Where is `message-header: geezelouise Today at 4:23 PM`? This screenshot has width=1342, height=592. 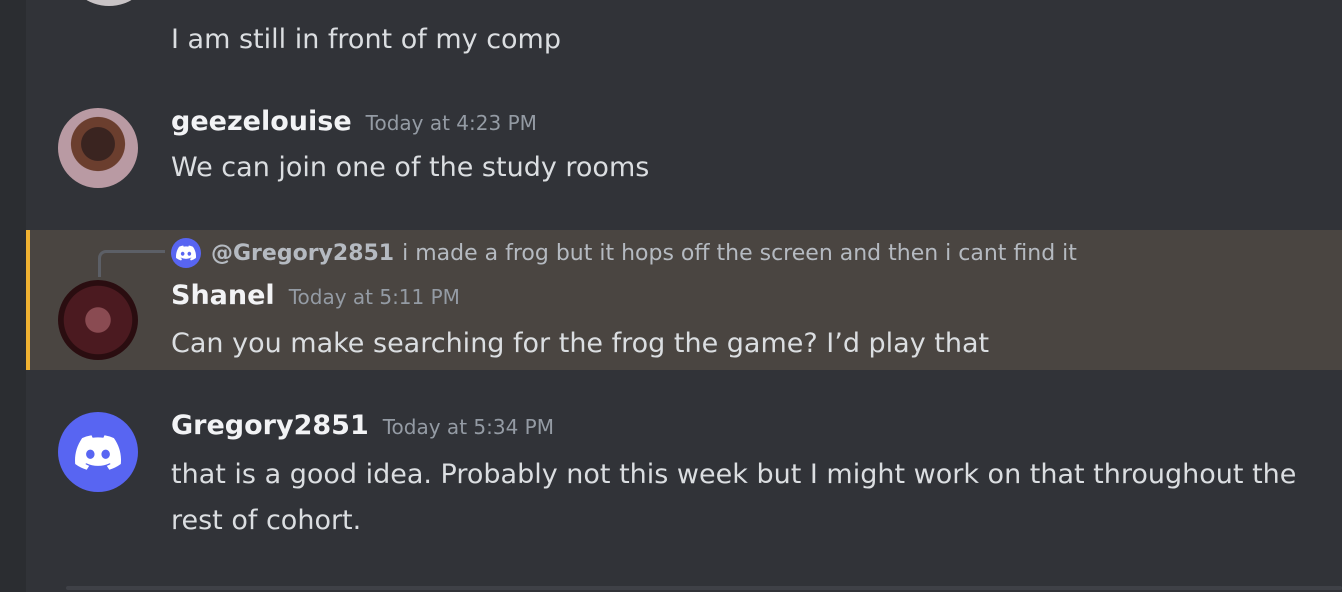 message-header: geezelouise Today at 4:23 PM is located at coordinates (354, 121).